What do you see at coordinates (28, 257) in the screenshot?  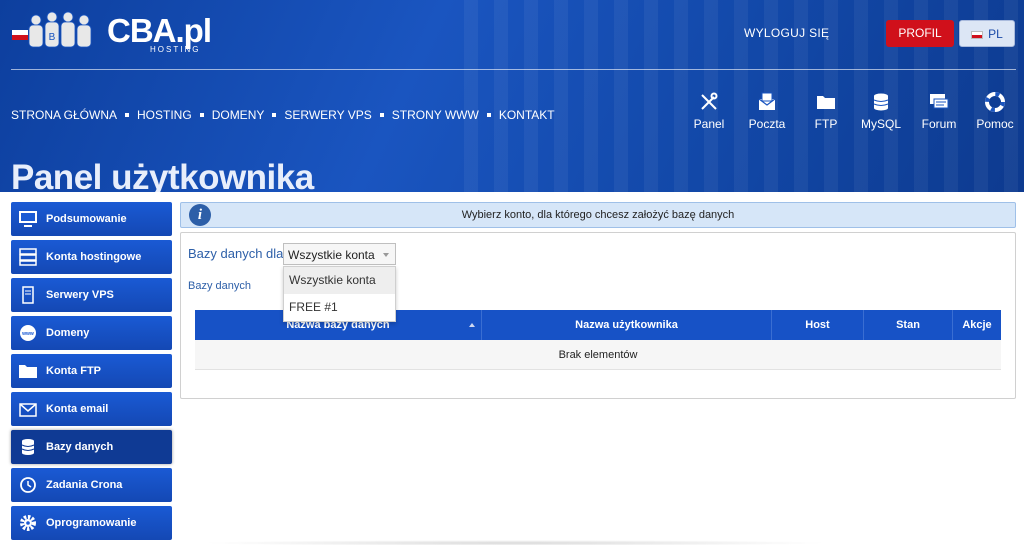 I see `server-icon` at bounding box center [28, 257].